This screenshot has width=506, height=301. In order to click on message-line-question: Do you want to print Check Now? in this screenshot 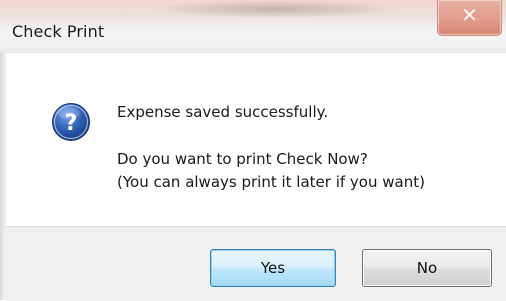, I will do `click(242, 159)`.